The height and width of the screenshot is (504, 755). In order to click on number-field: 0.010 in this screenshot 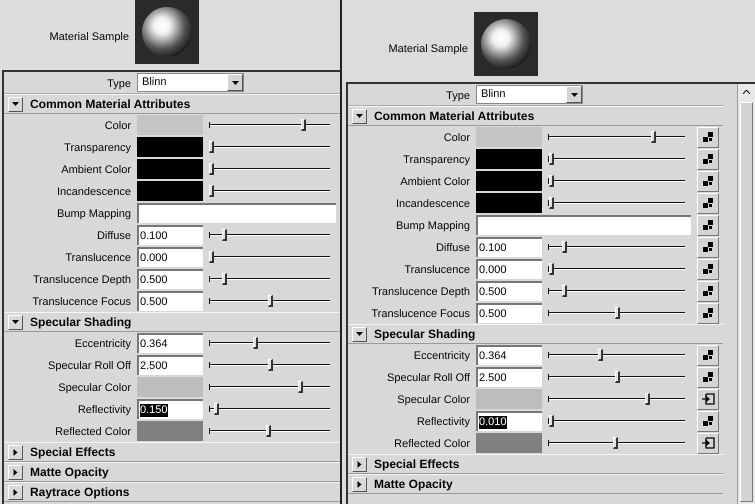, I will do `click(509, 421)`.